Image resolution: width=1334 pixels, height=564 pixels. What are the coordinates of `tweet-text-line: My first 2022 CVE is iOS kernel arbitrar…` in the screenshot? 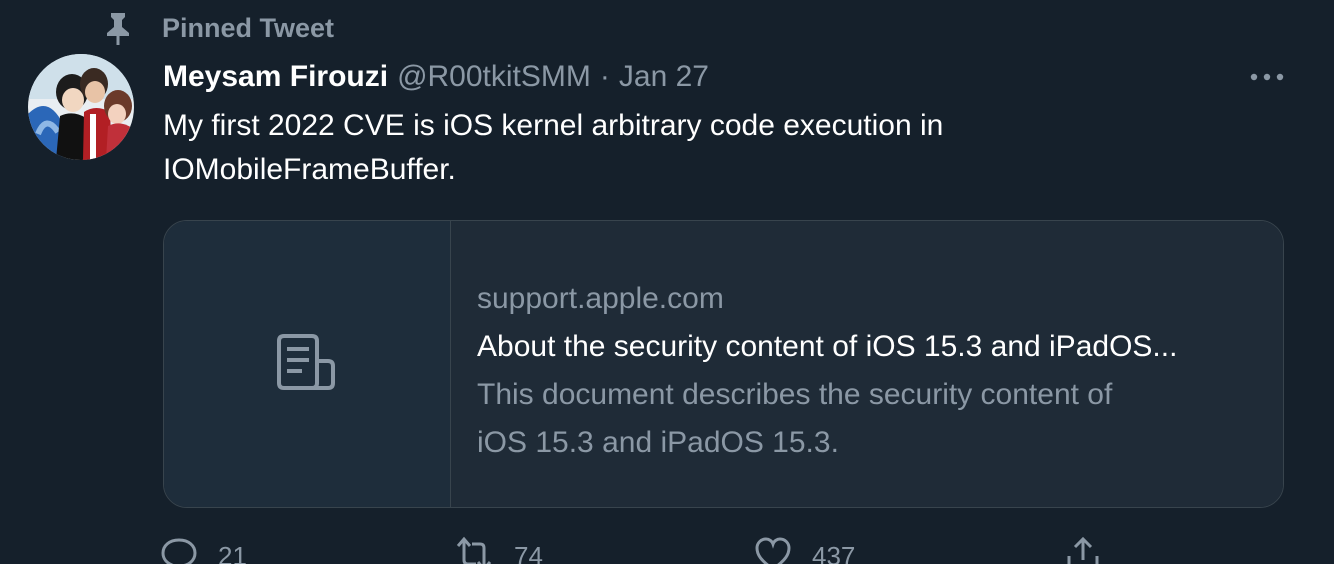 It's located at (553, 125).